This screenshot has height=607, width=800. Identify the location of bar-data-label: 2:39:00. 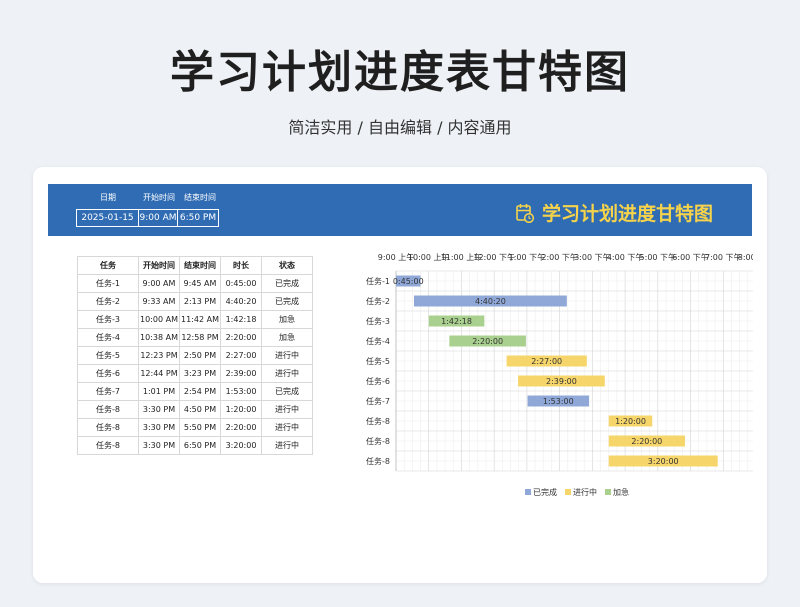
(561, 381).